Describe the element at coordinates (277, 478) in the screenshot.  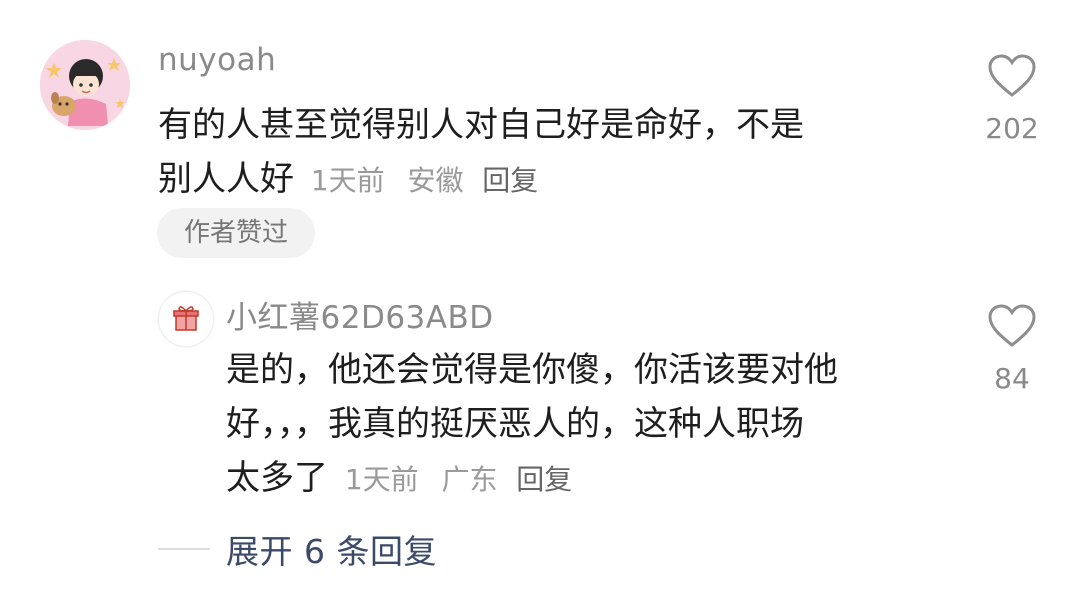
I see `reply-text-line-tail: 太多了` at that location.